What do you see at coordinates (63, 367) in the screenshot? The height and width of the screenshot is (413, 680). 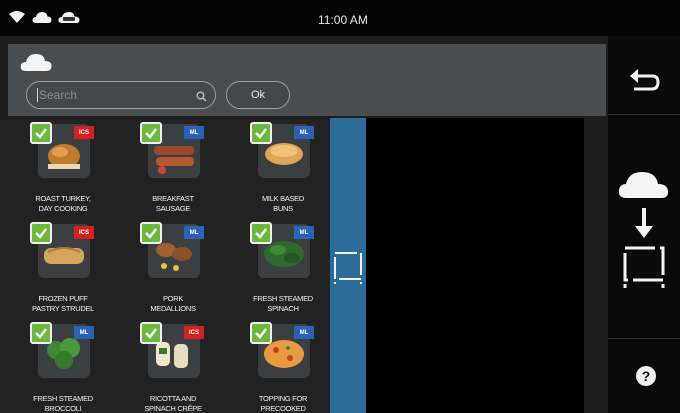 I see `recipe-tile: ML FRESH STEAMED BROCCOLI` at bounding box center [63, 367].